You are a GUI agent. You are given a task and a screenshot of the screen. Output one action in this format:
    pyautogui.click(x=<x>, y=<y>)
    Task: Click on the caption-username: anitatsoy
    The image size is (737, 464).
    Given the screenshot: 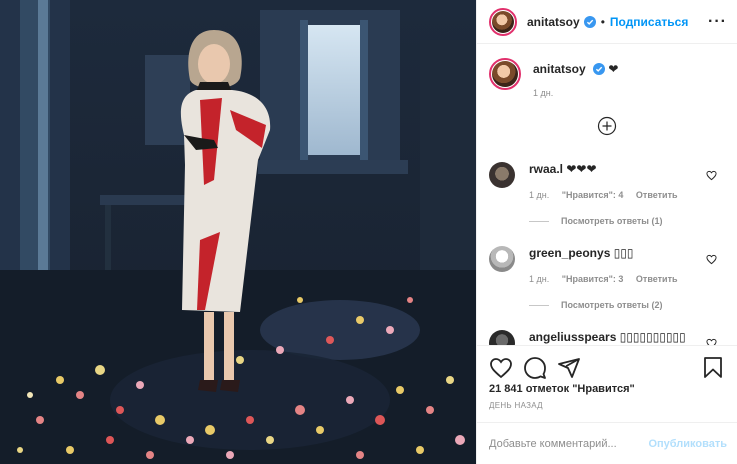 What is the action you would take?
    pyautogui.click(x=559, y=69)
    